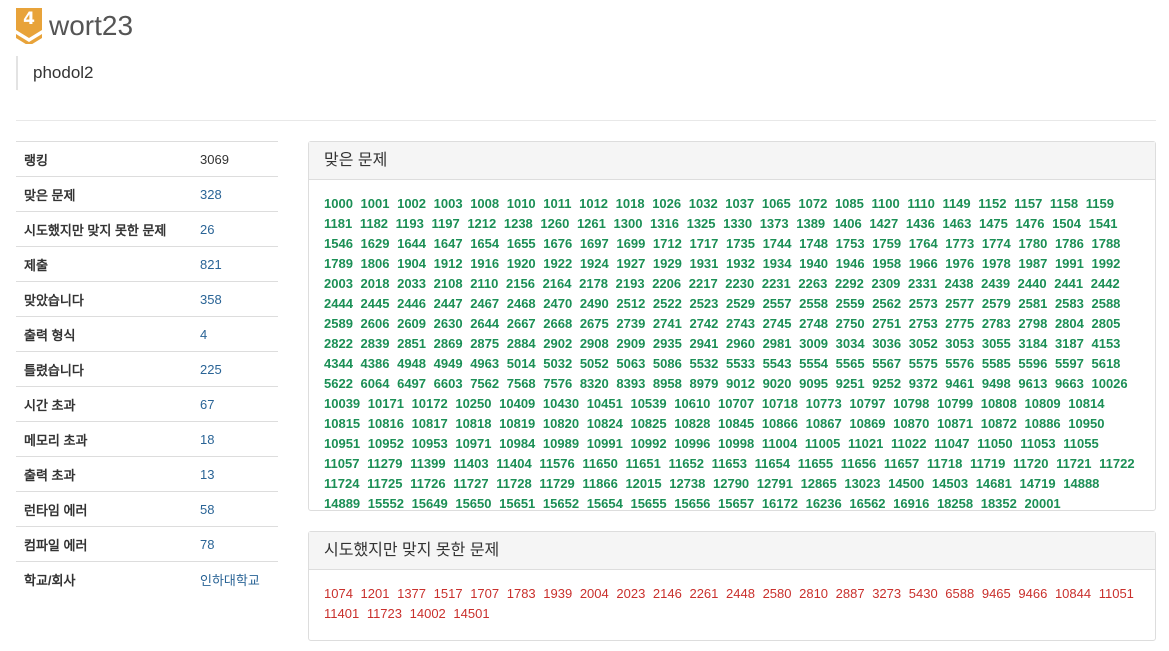 The width and height of the screenshot is (1169, 651). What do you see at coordinates (235, 334) in the screenshot?
I see `stats-value: 4` at bounding box center [235, 334].